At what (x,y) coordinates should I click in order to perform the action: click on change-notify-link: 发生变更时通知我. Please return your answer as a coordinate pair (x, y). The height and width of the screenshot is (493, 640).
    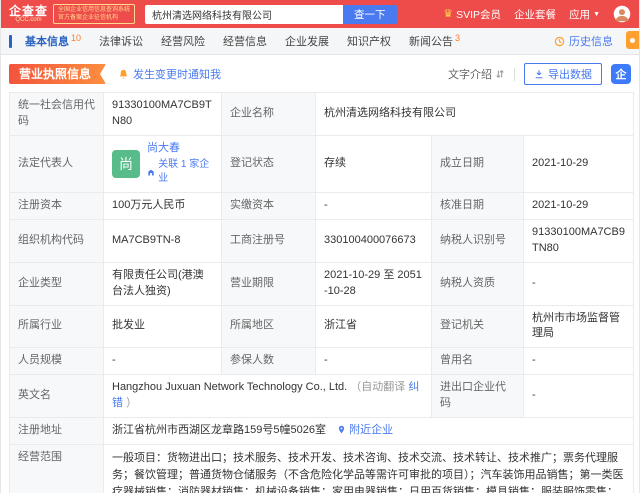
    Looking at the image, I should click on (169, 74).